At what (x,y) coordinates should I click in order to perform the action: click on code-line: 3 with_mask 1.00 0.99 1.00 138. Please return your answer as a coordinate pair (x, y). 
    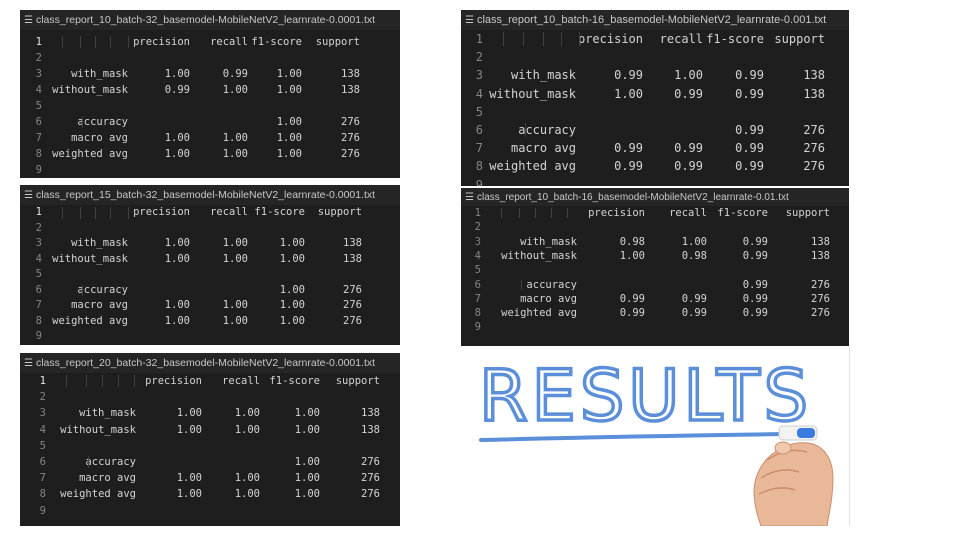
    Looking at the image, I should click on (210, 74).